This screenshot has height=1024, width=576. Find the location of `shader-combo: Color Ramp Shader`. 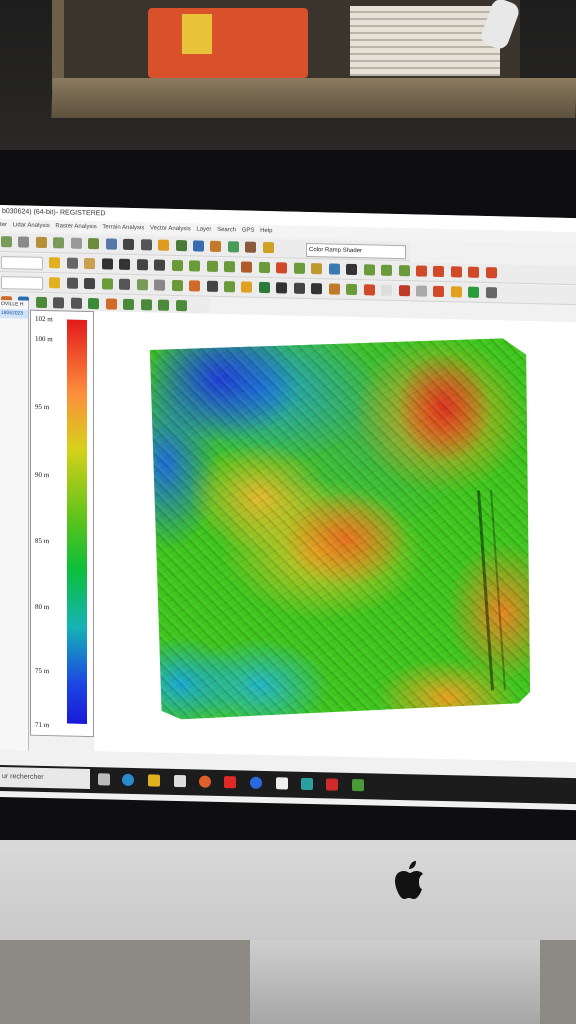

shader-combo: Color Ramp Shader is located at coordinates (356, 251).